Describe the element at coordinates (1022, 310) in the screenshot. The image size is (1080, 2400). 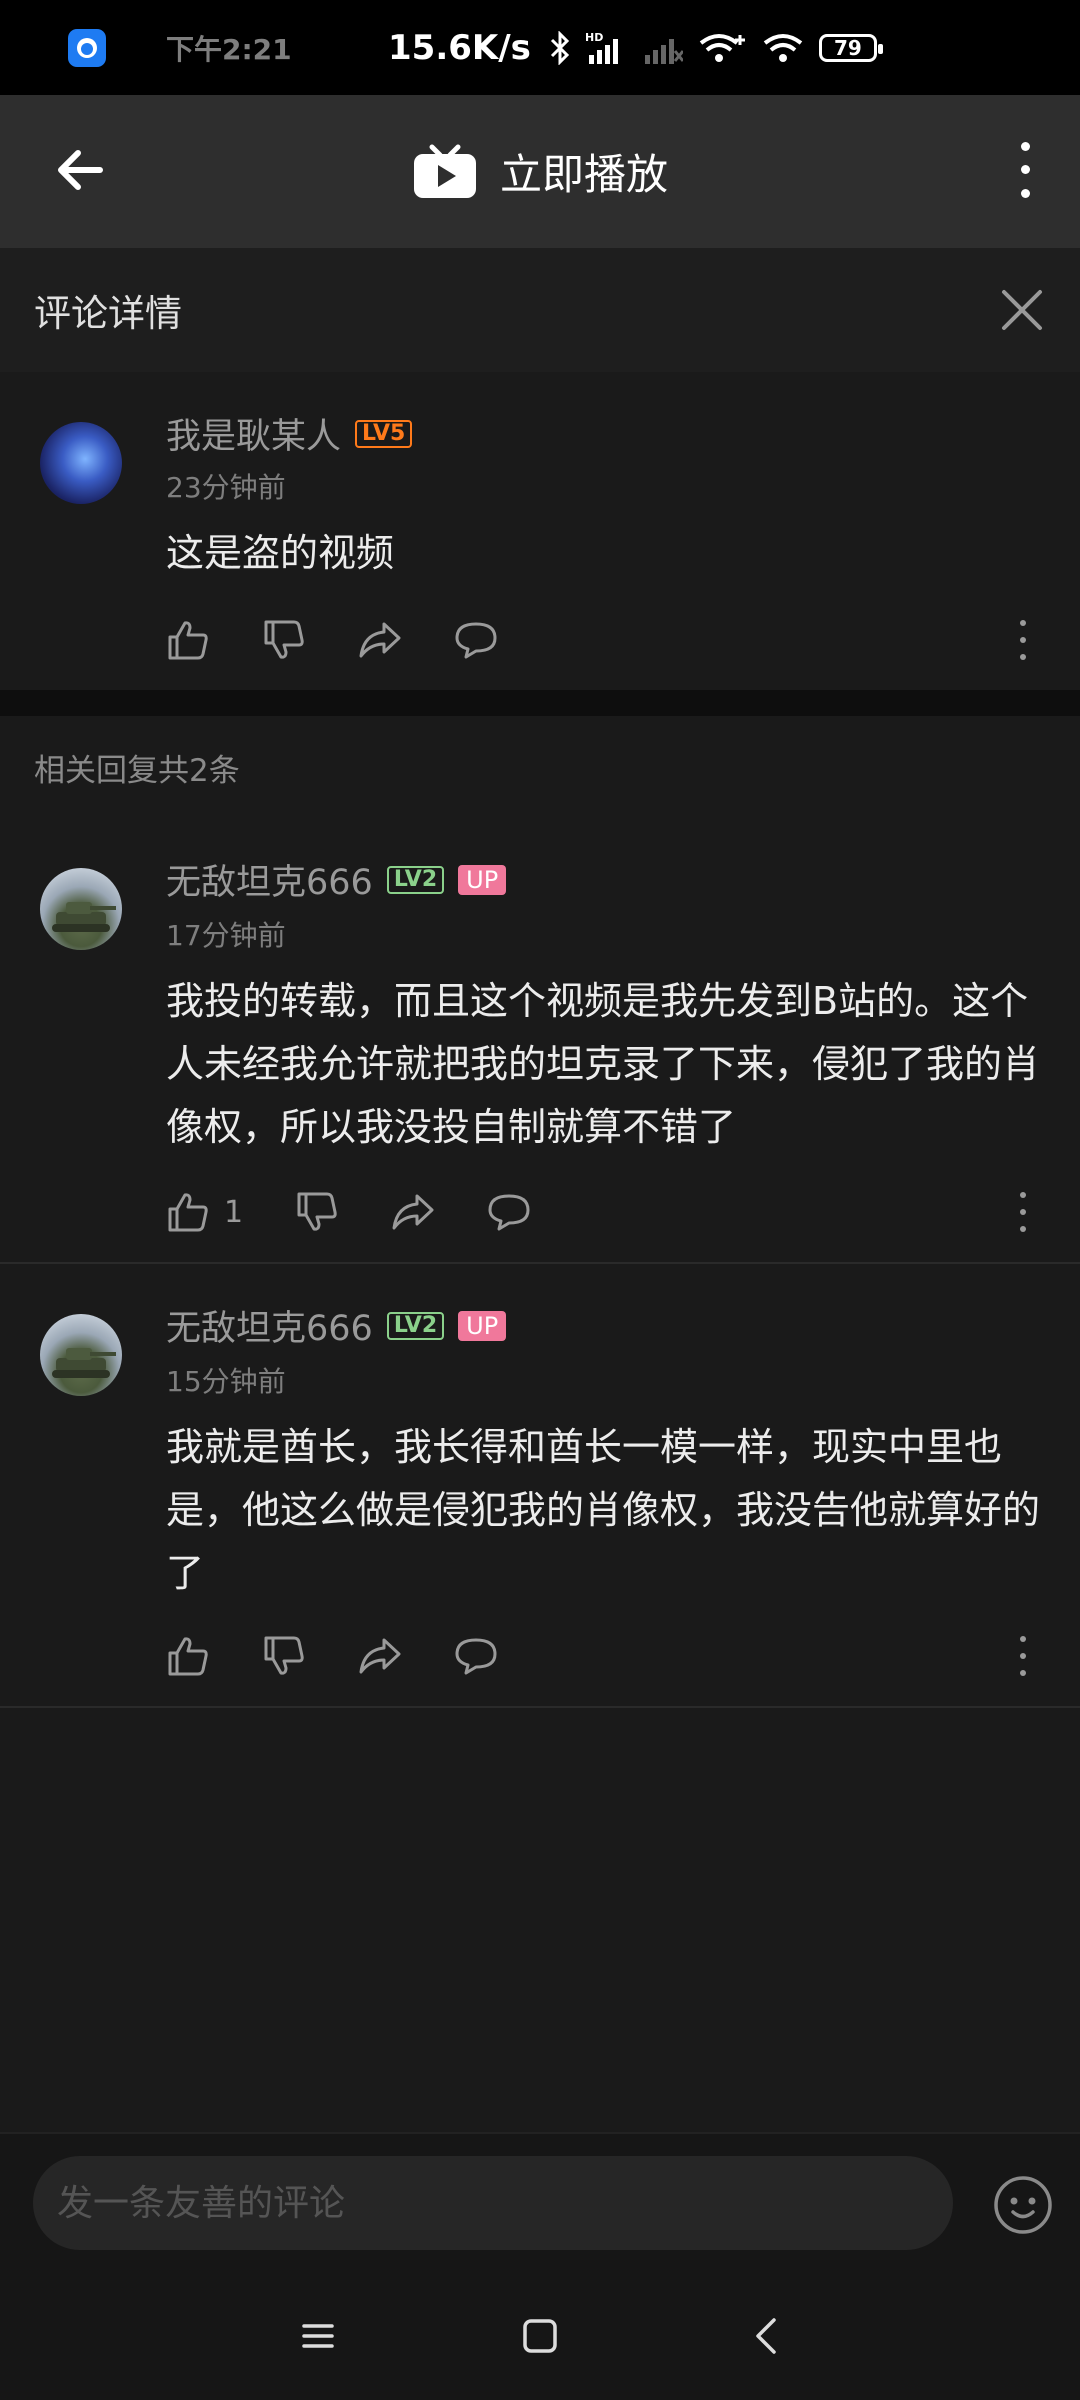
I see `close-icon` at that location.